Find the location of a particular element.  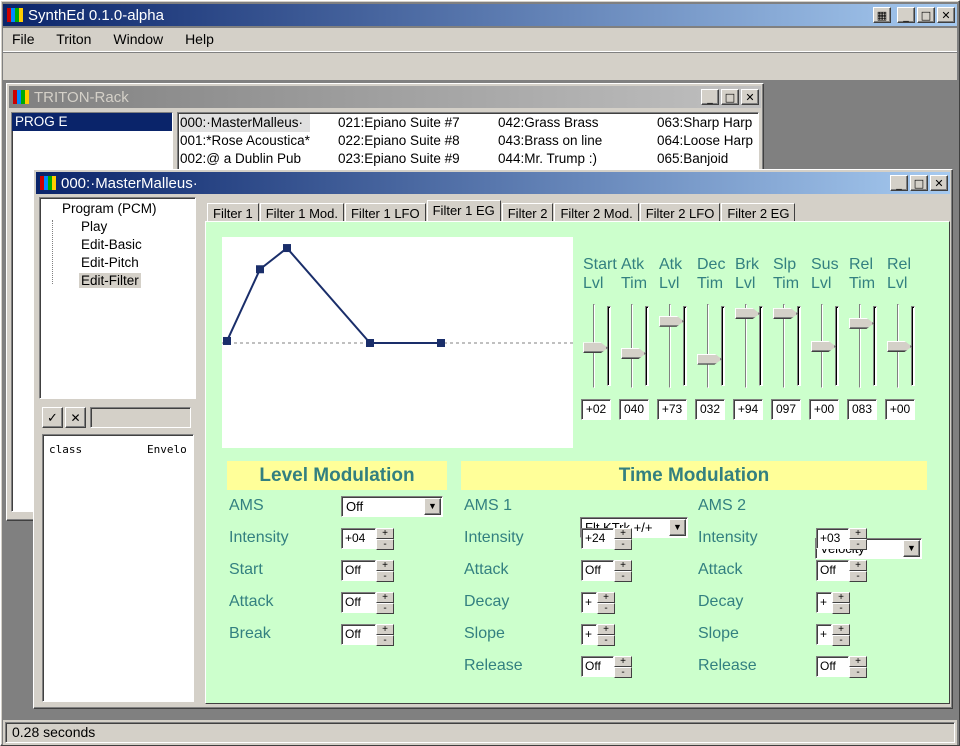

fader-value: 083 is located at coordinates (862, 409).